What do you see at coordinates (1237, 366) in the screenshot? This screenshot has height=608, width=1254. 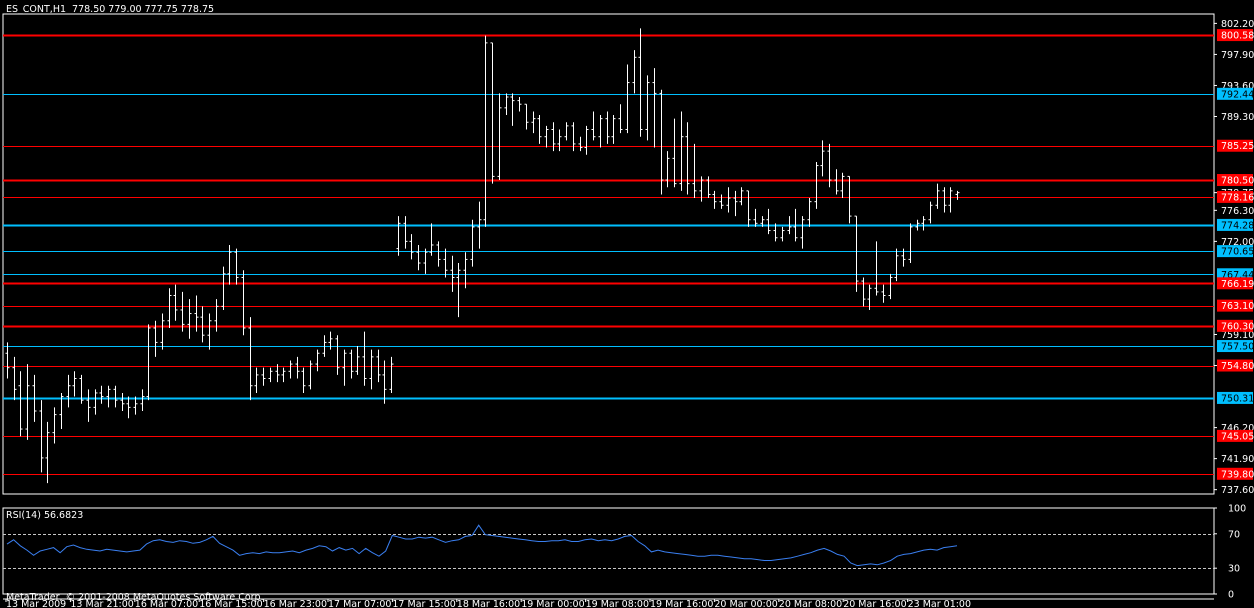 I see `level-label-754.80: 754.80` at bounding box center [1237, 366].